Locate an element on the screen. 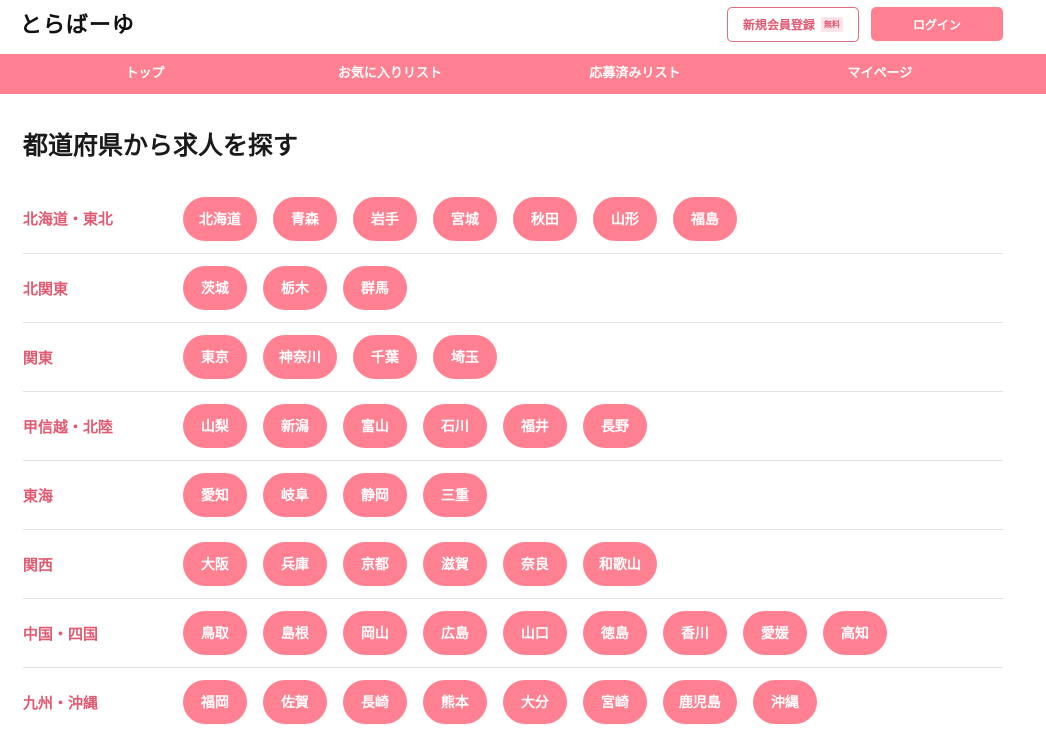 Image resolution: width=1046 pixels, height=738 pixels. prefecture-button: 栃木 is located at coordinates (295, 288).